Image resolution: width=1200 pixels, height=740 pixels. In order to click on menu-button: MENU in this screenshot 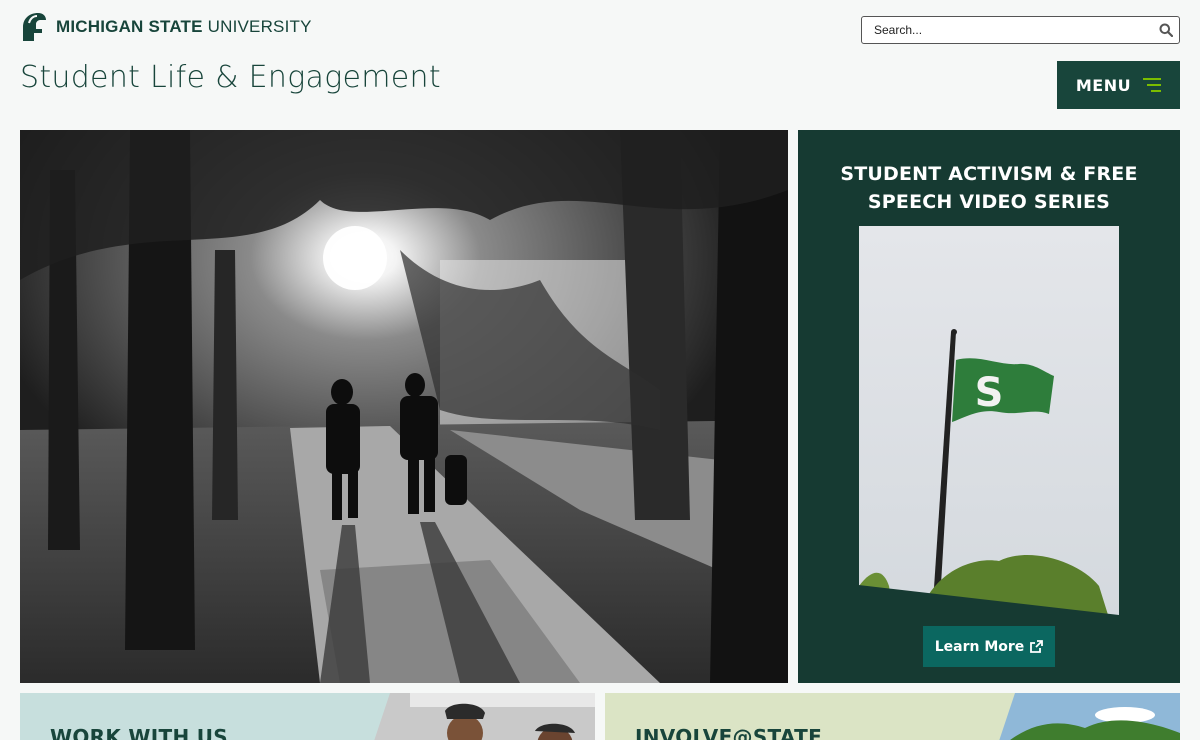, I will do `click(1118, 85)`.